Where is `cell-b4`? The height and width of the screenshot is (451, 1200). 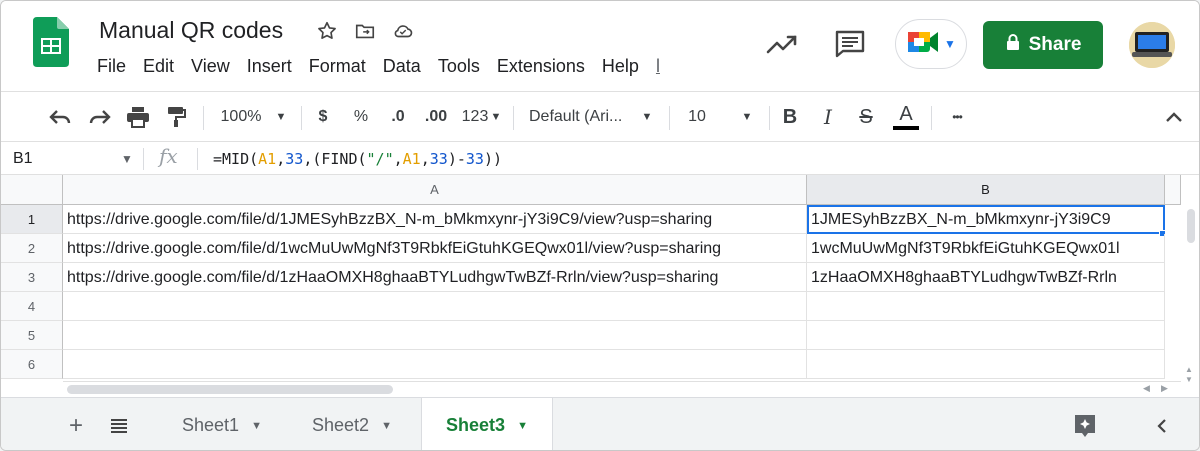
cell-b4 is located at coordinates (986, 306).